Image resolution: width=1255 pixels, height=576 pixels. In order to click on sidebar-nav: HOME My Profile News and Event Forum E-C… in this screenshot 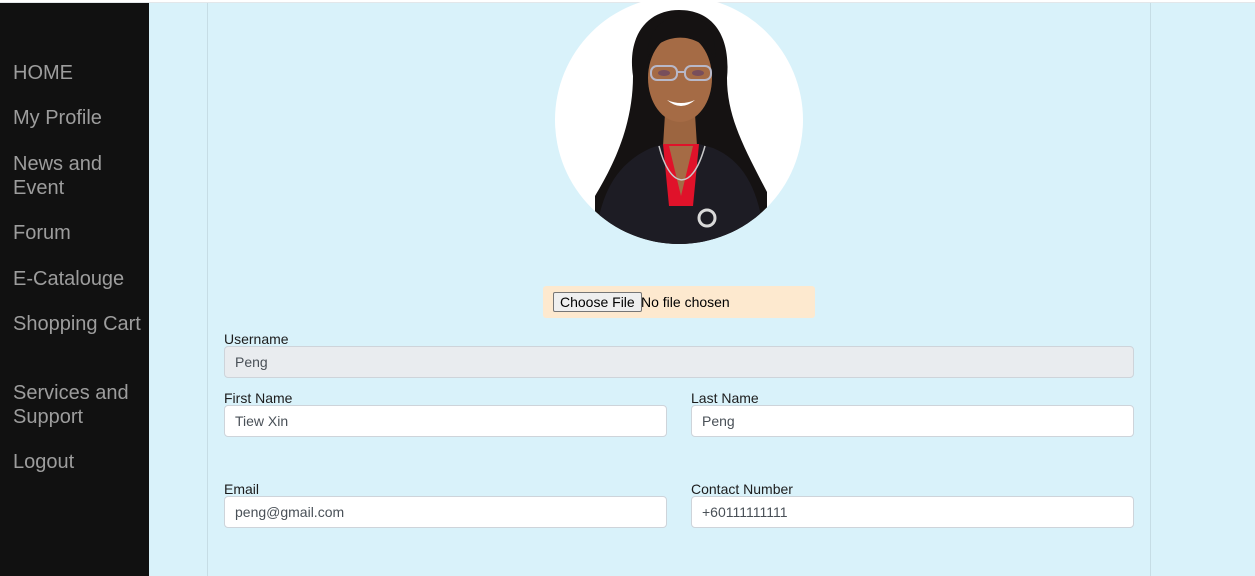, I will do `click(74, 289)`.